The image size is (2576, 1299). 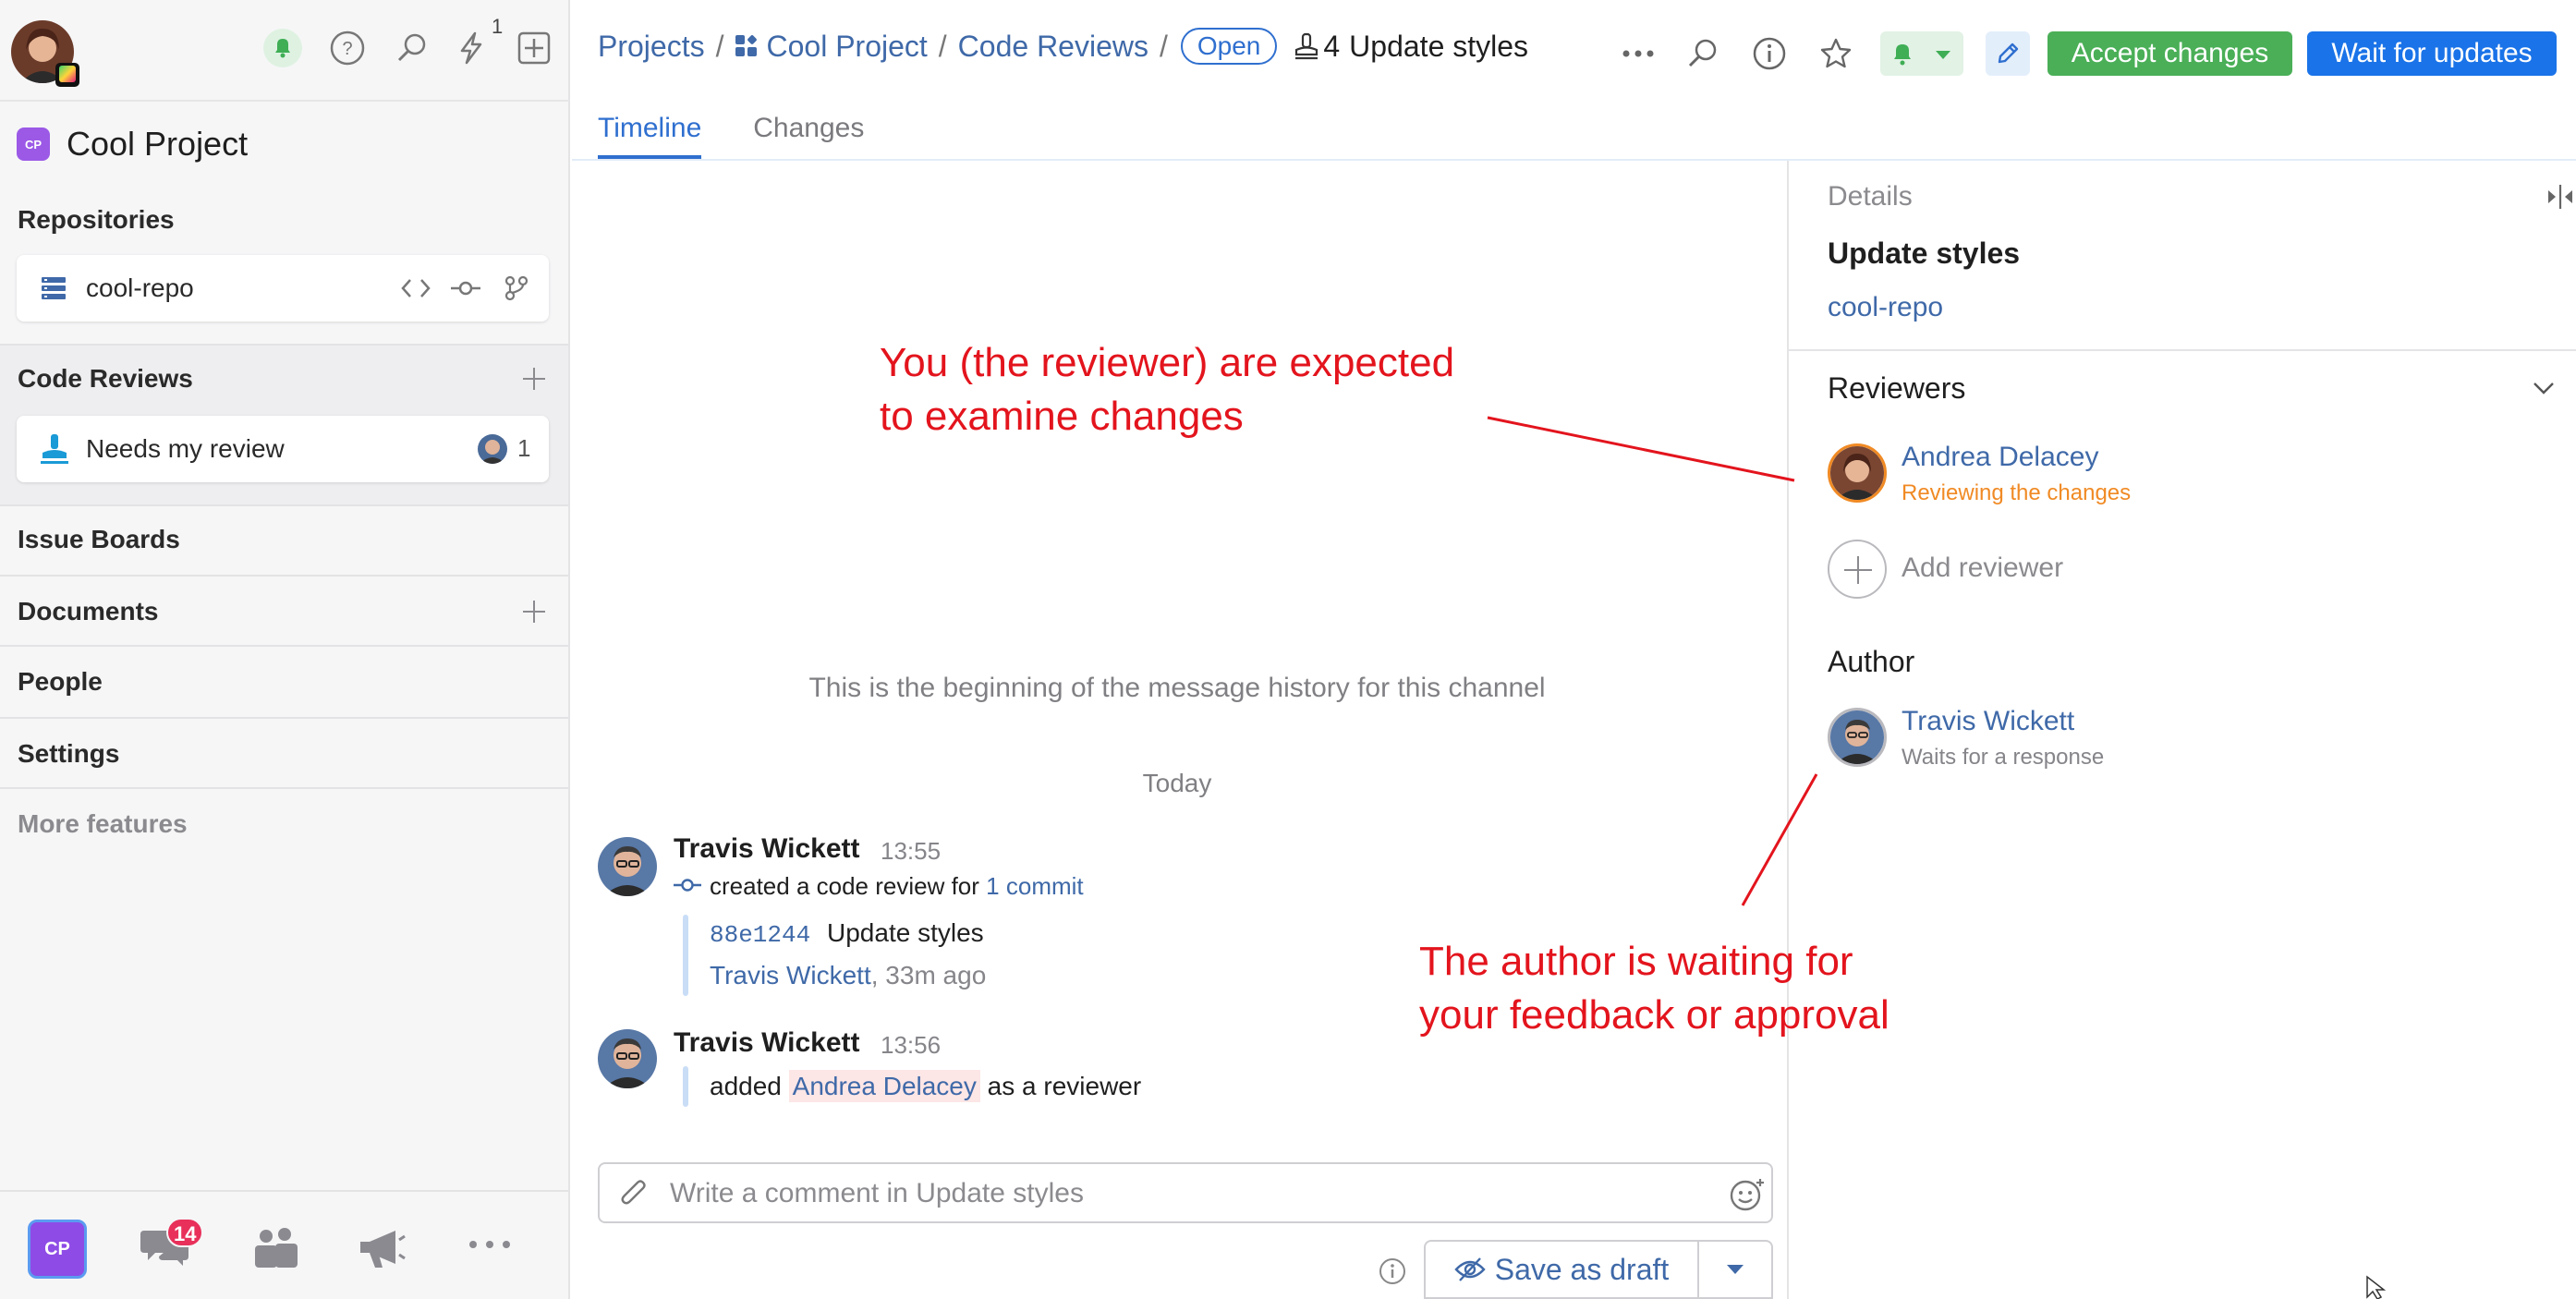 What do you see at coordinates (846, 47) in the screenshot?
I see `breadcrumb-project: Cool Project` at bounding box center [846, 47].